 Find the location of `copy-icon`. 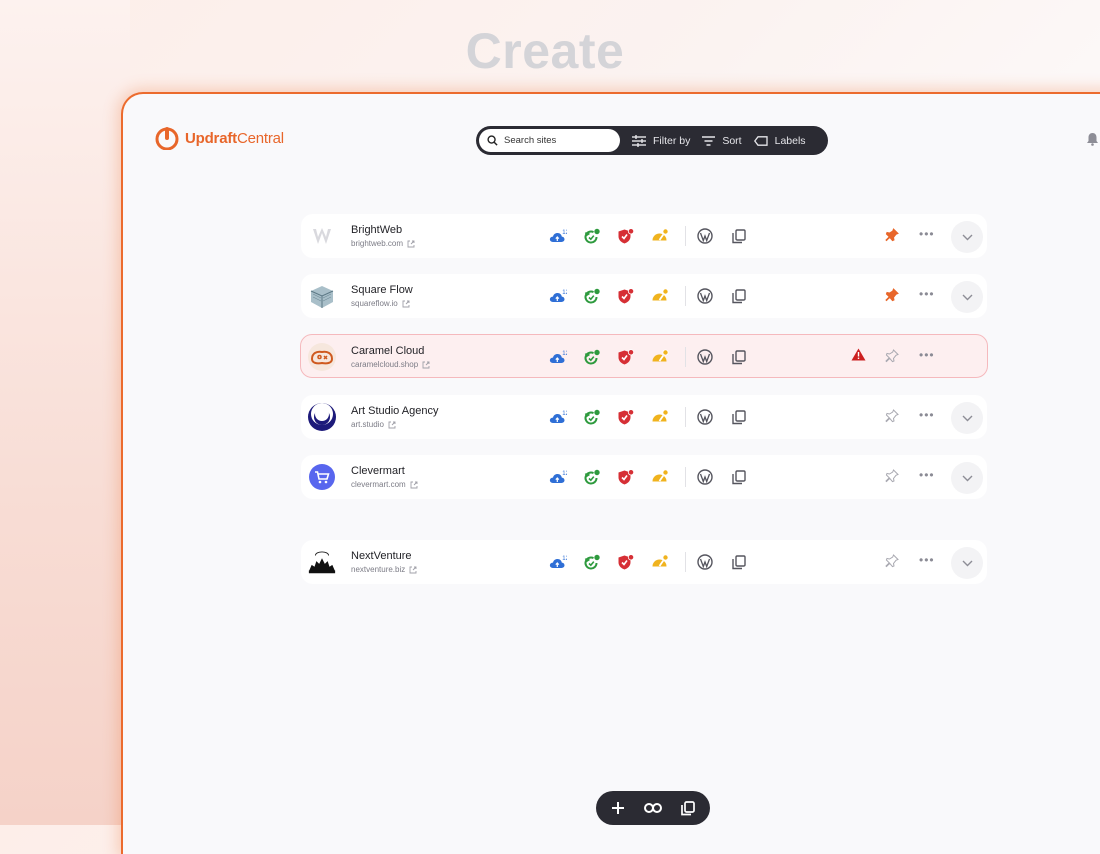

copy-icon is located at coordinates (687, 808).